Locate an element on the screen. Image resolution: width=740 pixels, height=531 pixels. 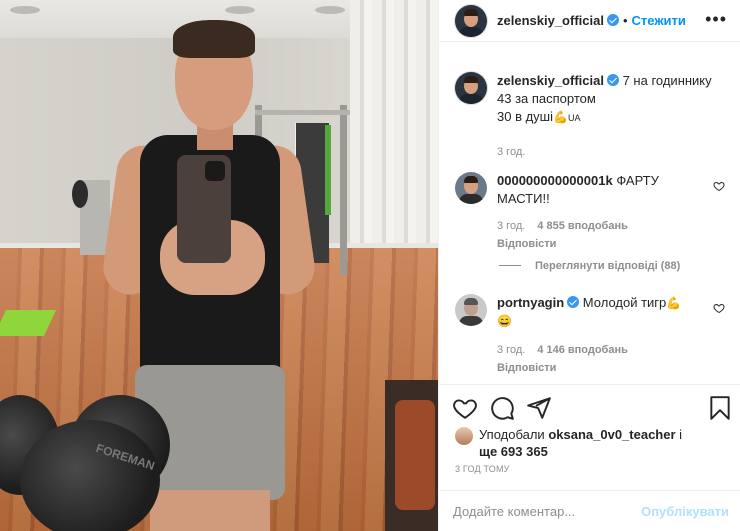
liker-avatar is located at coordinates (464, 436).